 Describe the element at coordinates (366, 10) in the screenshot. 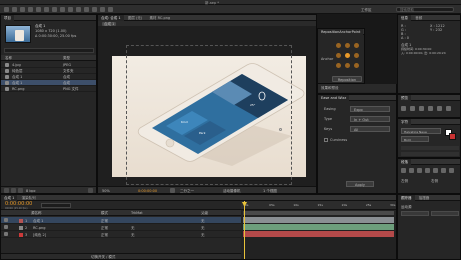

I see `workspace-label: 工作区` at that location.